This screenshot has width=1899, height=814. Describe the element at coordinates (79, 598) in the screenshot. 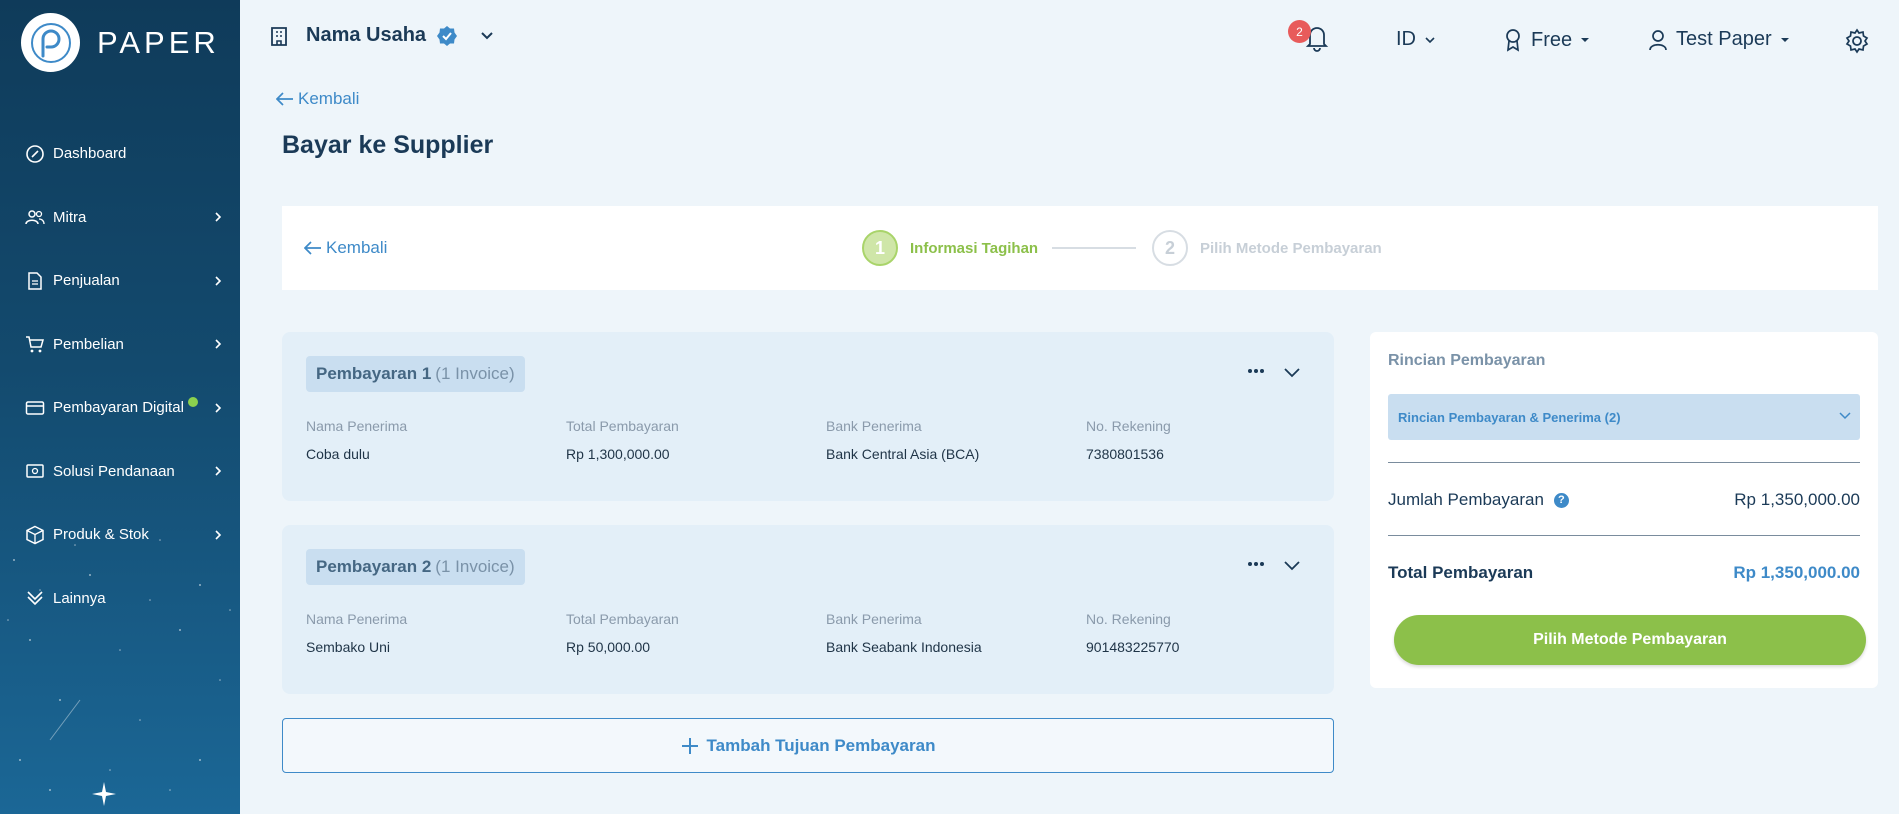

I see `sidebar-item-label: Lainnya` at that location.